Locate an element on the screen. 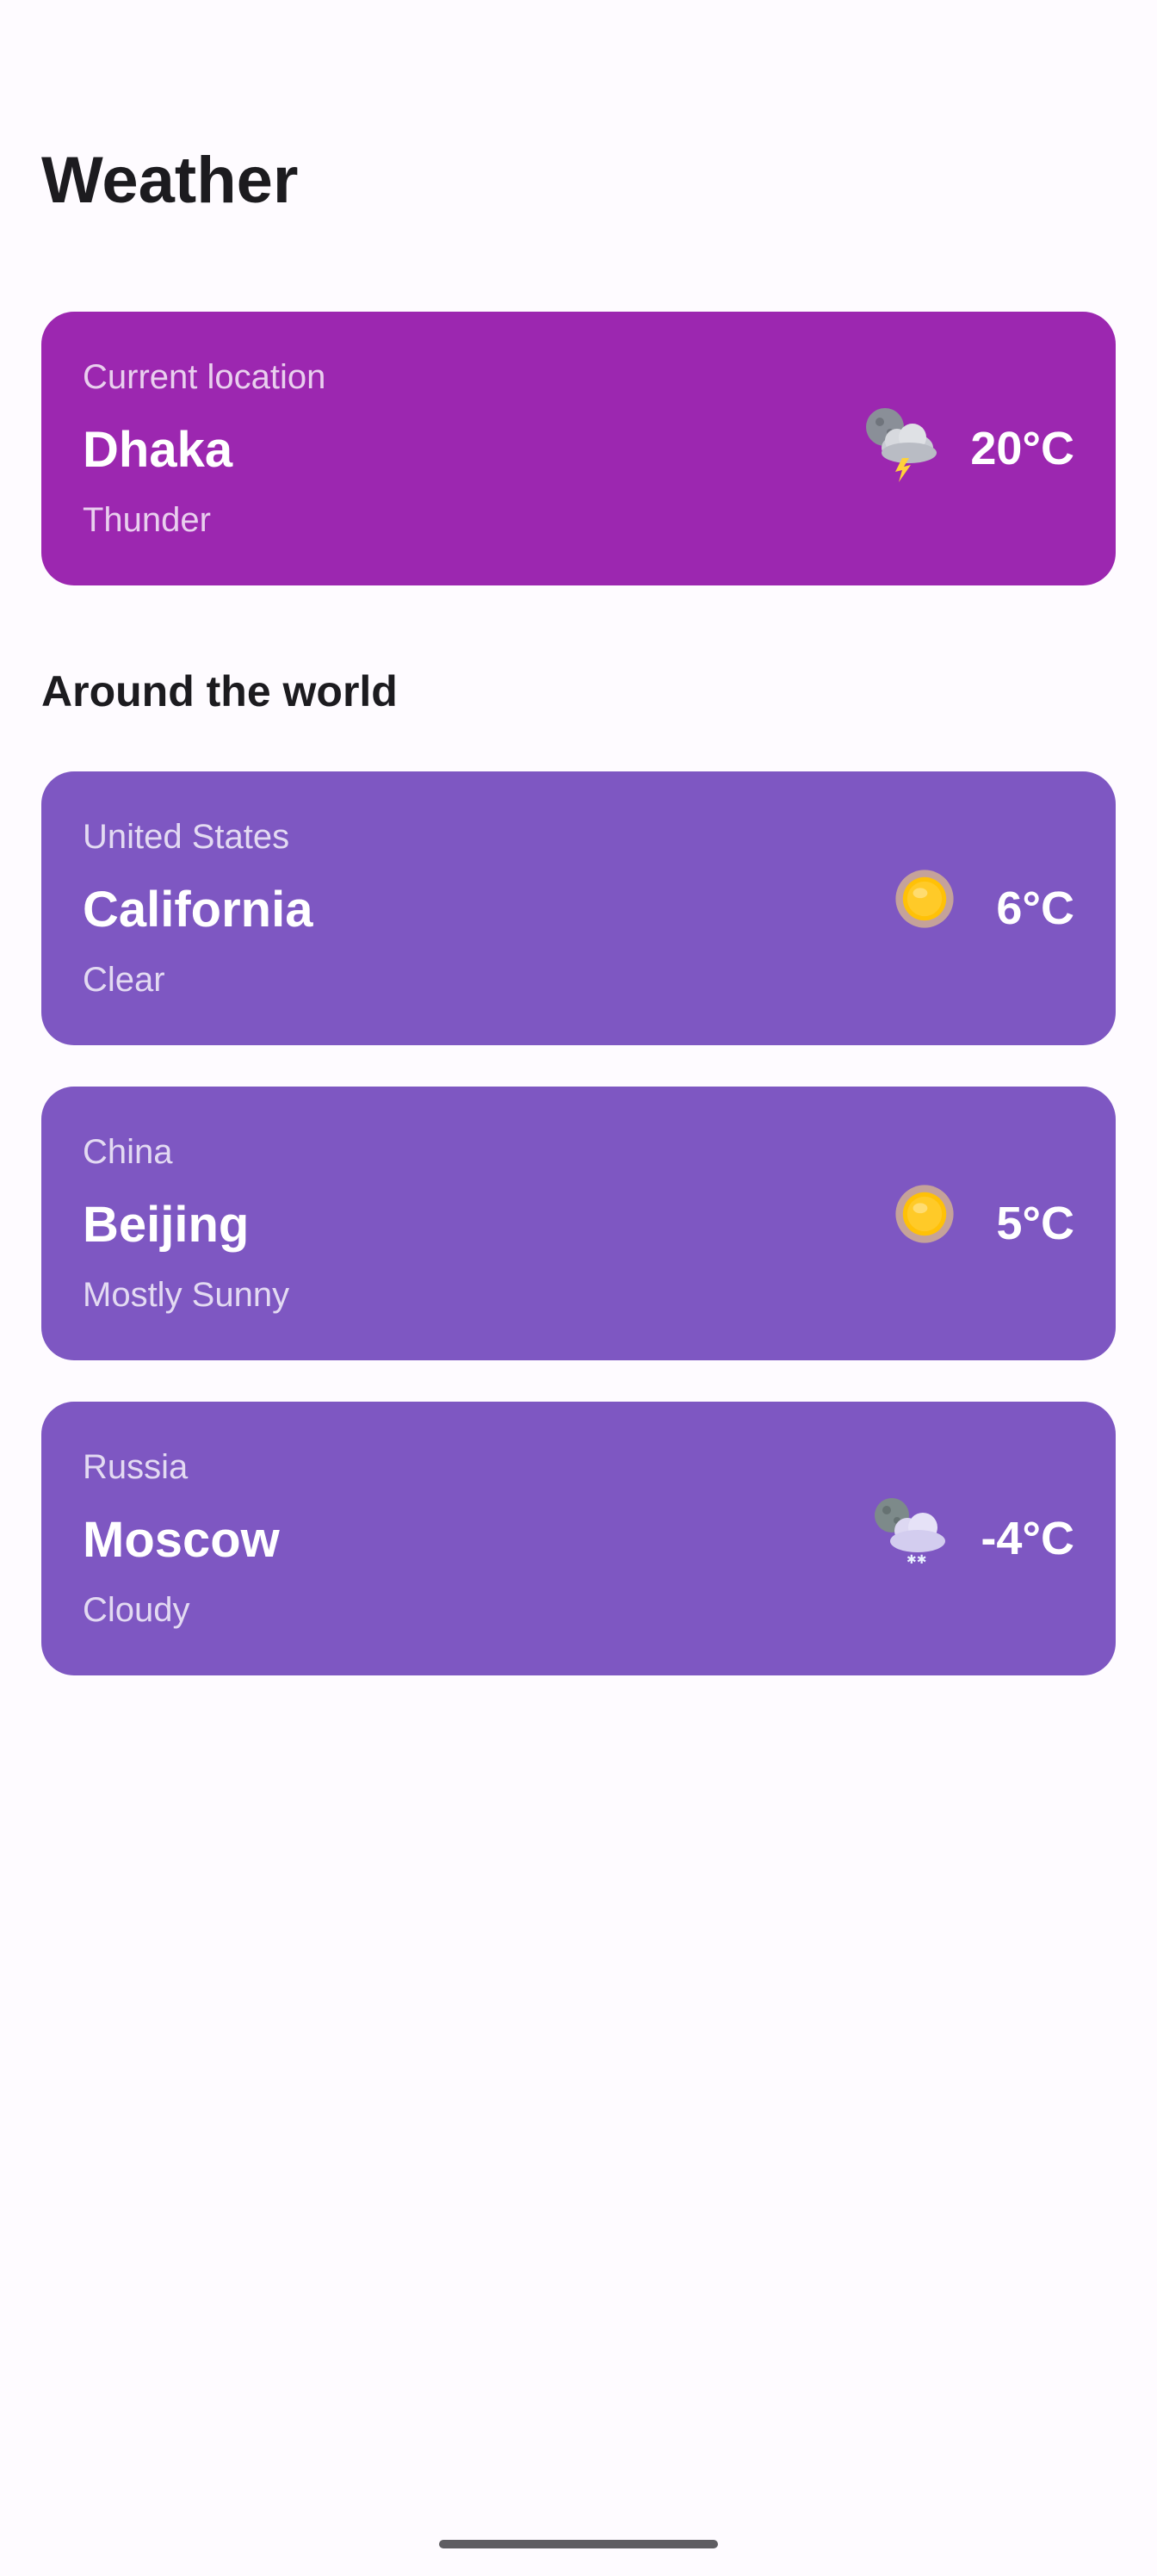 The height and width of the screenshot is (2576, 1157). thunder-cloud-icon is located at coordinates (902, 445).